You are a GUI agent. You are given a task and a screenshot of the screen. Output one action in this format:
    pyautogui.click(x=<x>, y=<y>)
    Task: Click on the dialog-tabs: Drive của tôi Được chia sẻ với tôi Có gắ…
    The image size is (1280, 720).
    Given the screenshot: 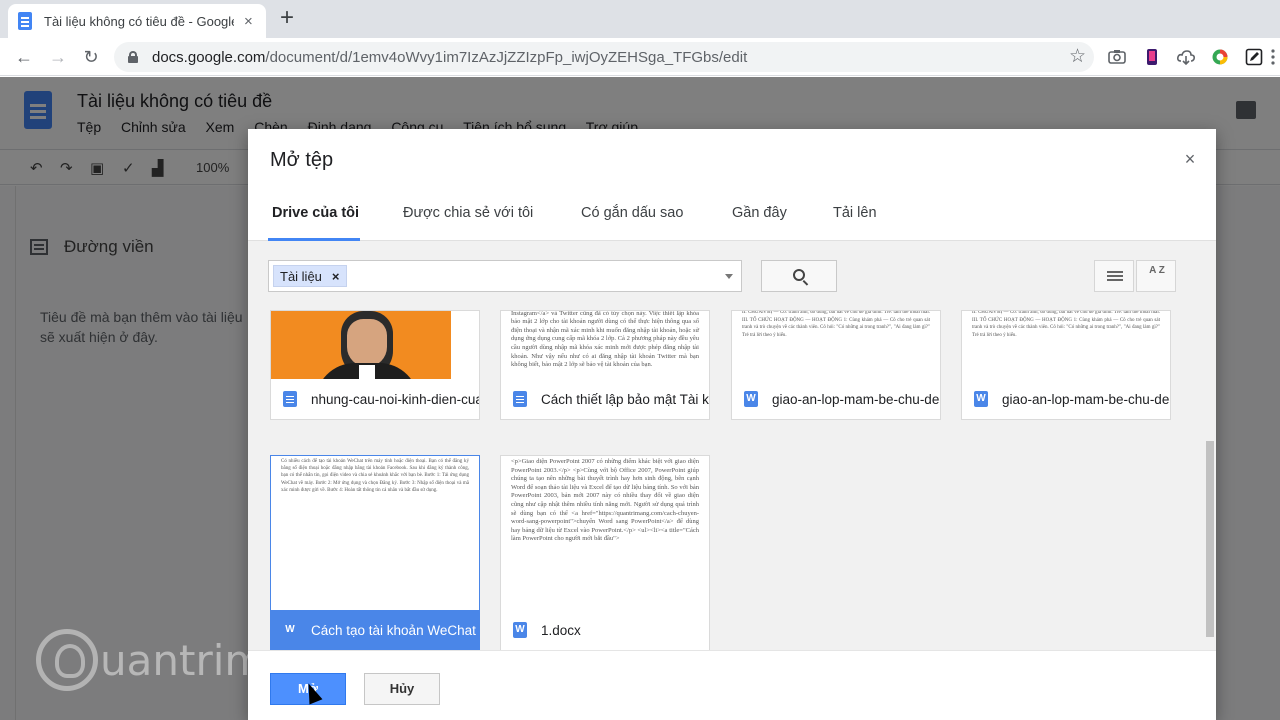 What is the action you would take?
    pyautogui.click(x=732, y=215)
    